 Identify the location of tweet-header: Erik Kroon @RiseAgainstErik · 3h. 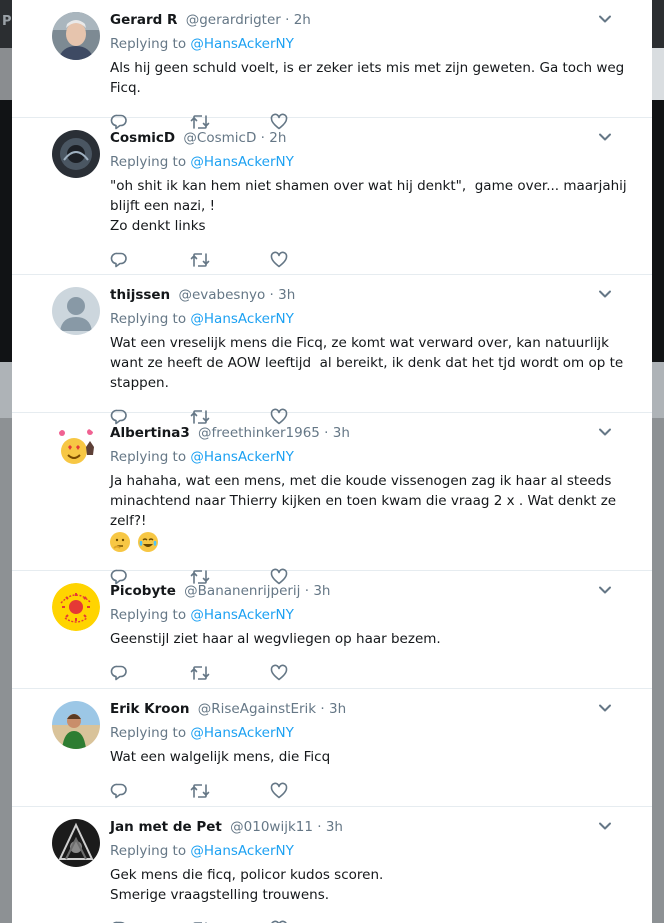
(374, 709).